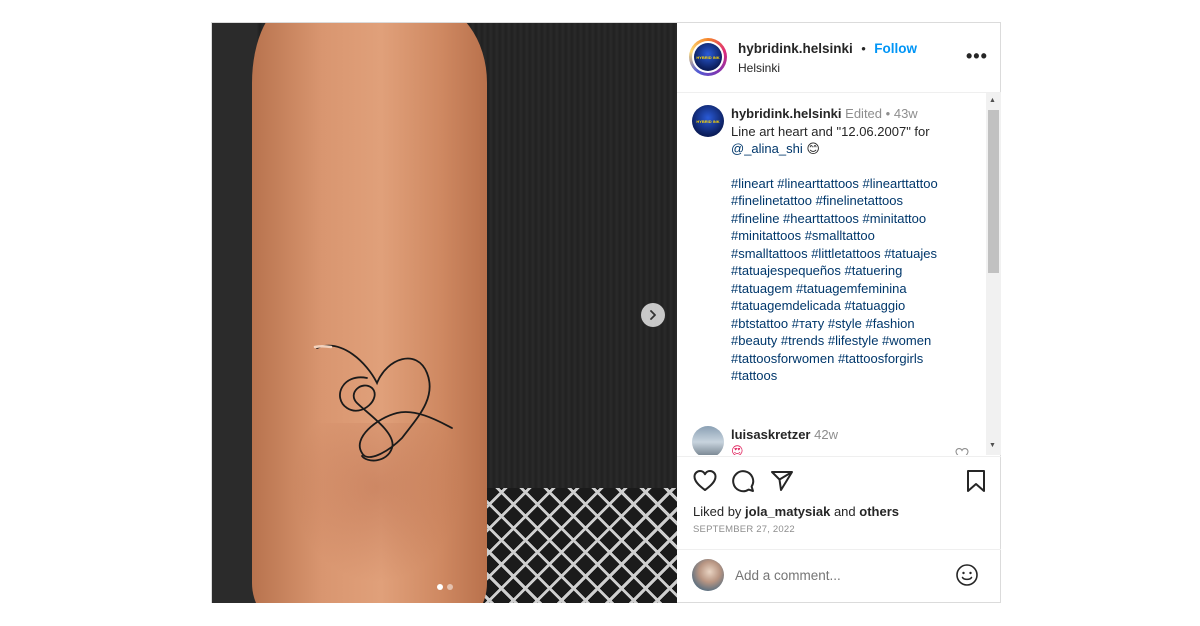 This screenshot has height=626, width=1200. What do you see at coordinates (787, 511) in the screenshot?
I see `liked-by-user: jola_matysiak` at bounding box center [787, 511].